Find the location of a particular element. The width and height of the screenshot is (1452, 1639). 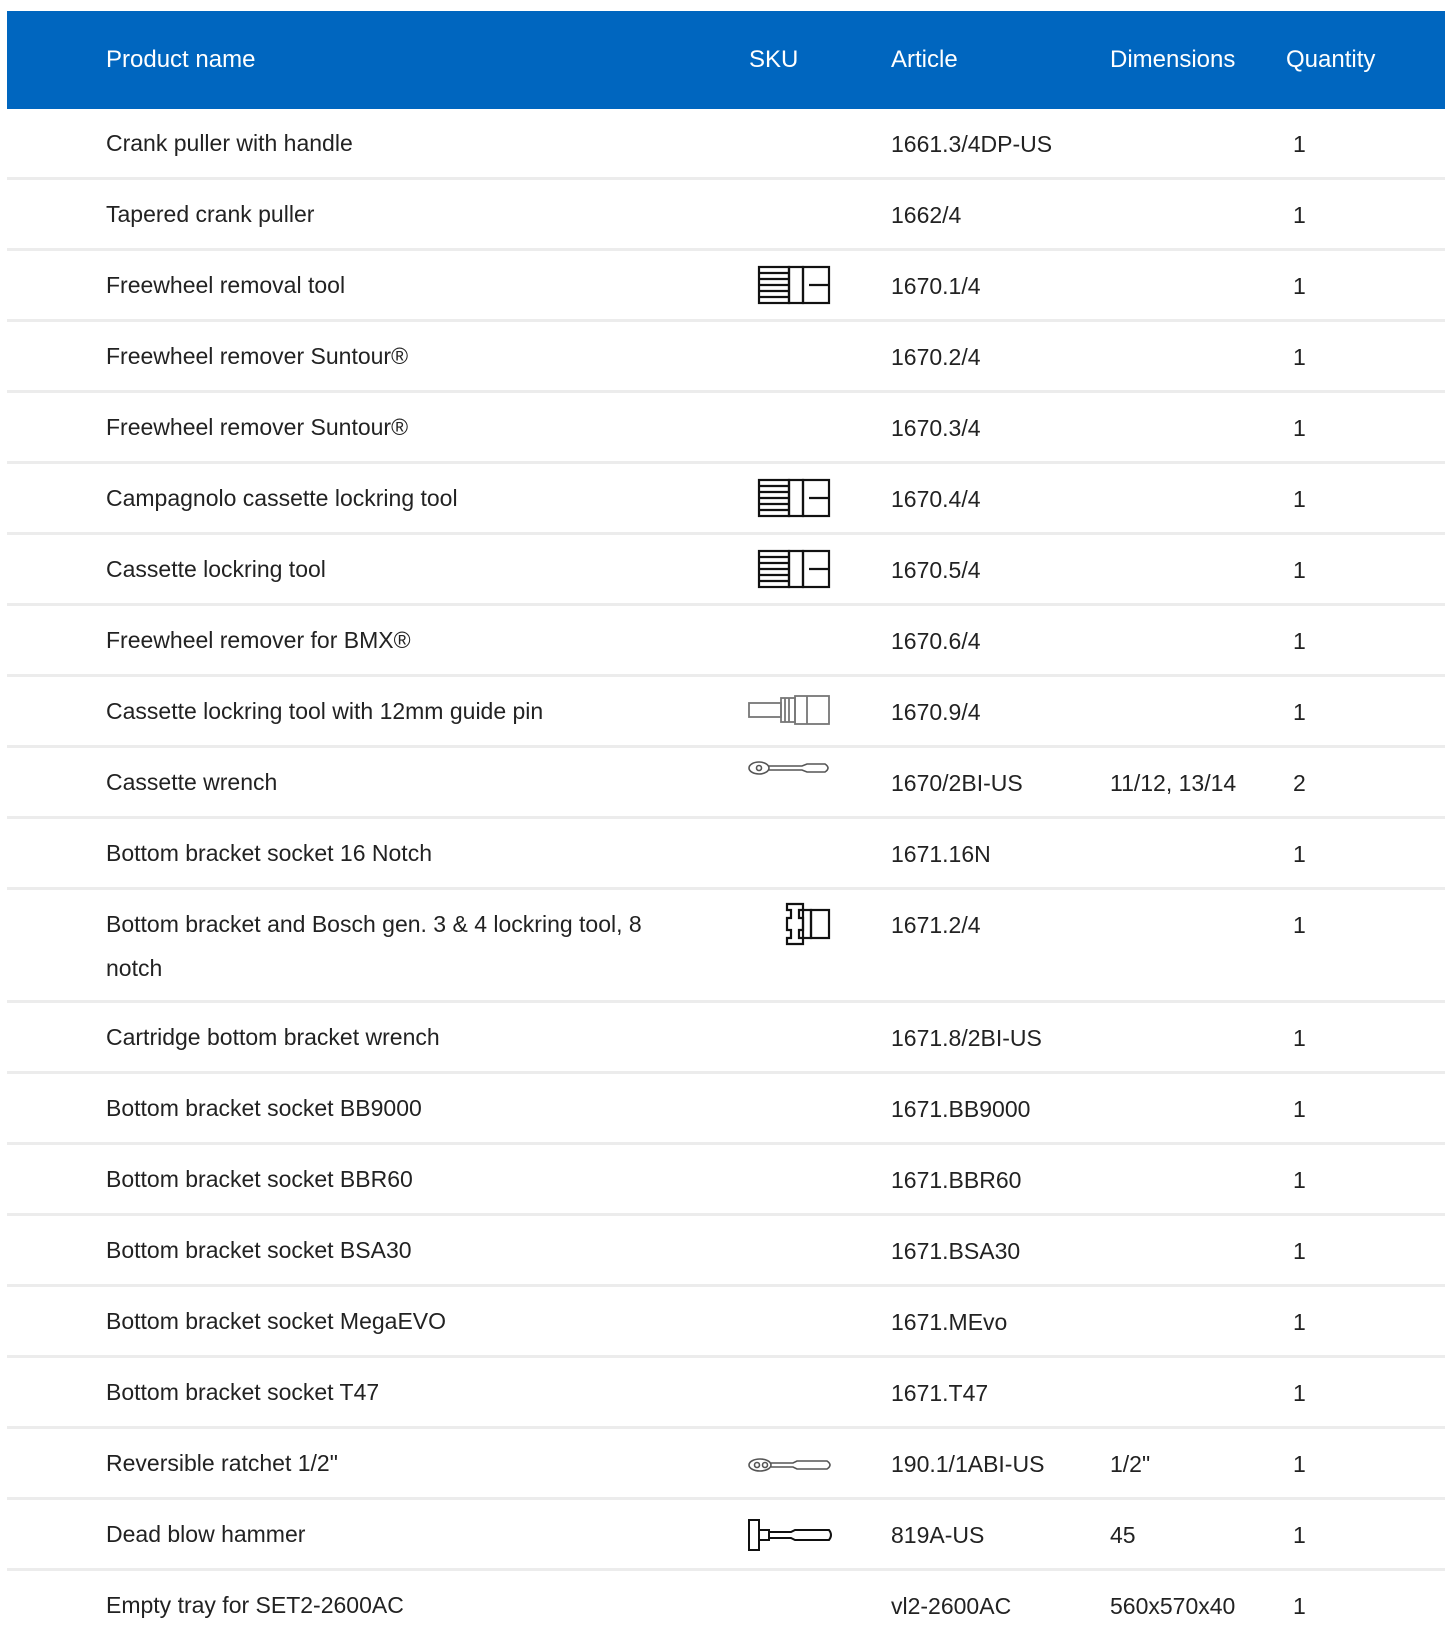

product-name-cell: Campagnolo cassette lockring tool is located at coordinates (282, 498).